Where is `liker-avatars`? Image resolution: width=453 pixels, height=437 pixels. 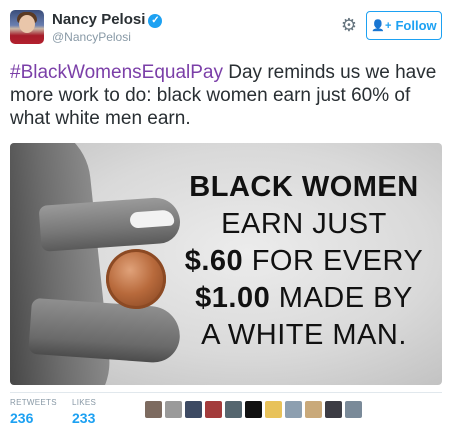 liker-avatars is located at coordinates (253, 409).